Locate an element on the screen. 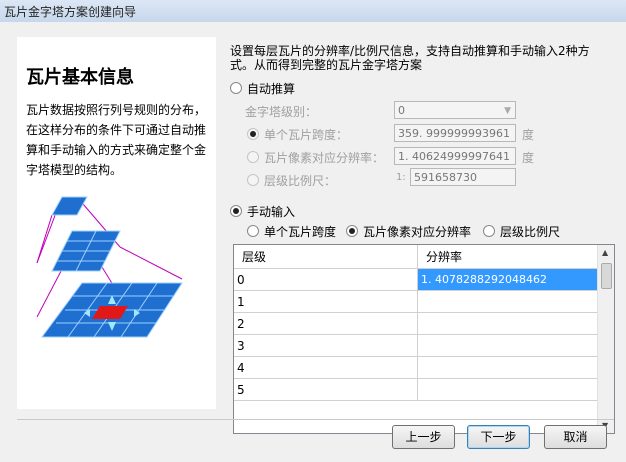 The width and height of the screenshot is (626, 462). mode-scale-radio is located at coordinates (489, 231).